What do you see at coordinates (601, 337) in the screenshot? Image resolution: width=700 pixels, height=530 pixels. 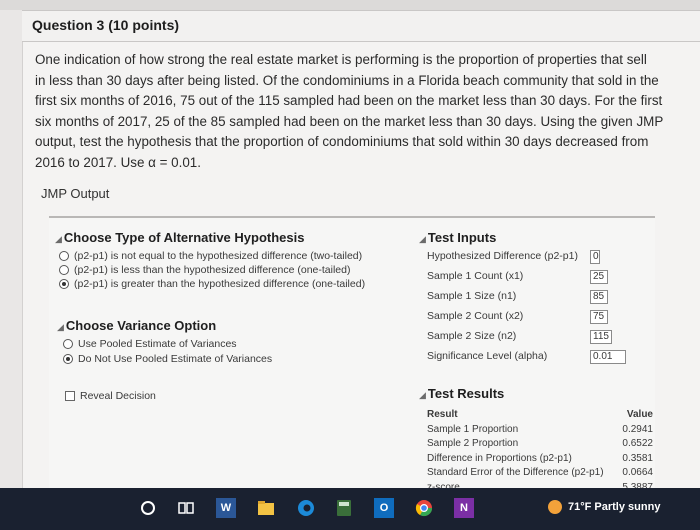 I see `sample2-size-input: 115` at bounding box center [601, 337].